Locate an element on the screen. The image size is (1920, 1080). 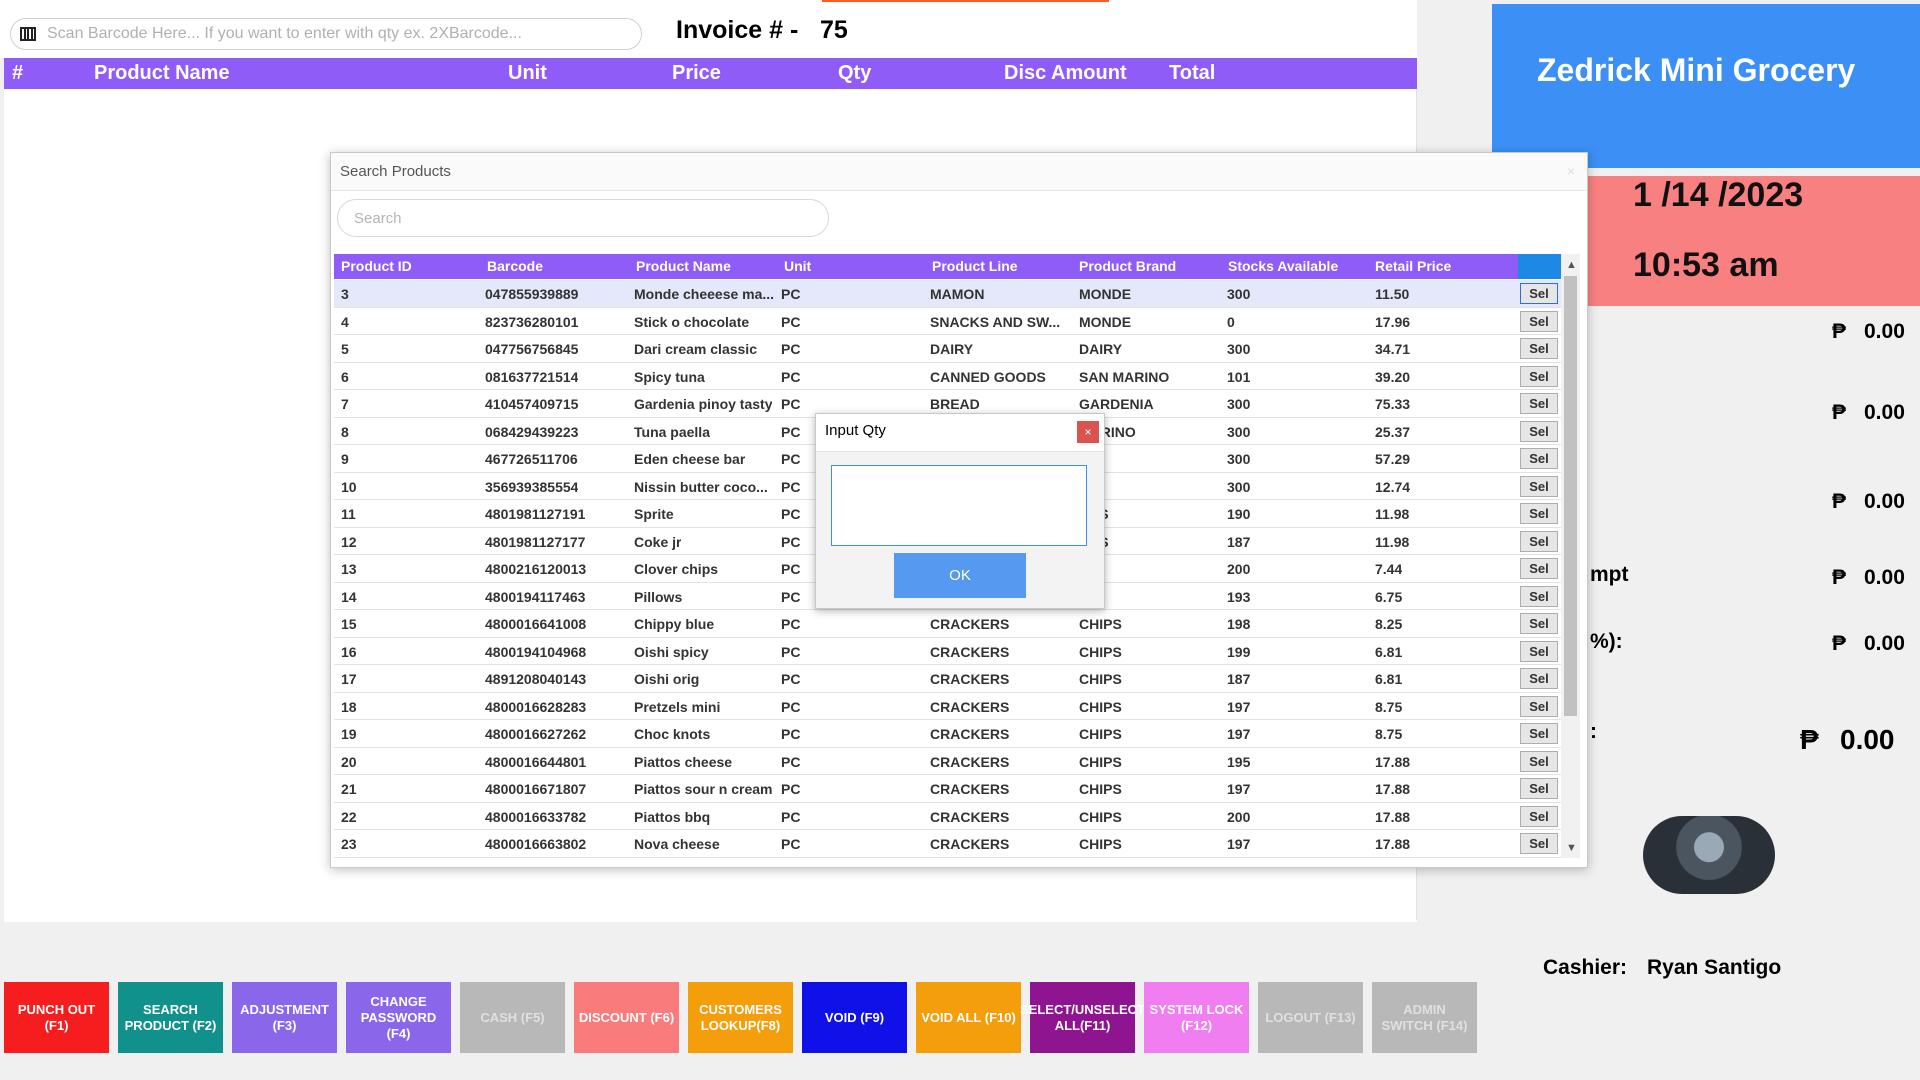
store-name: Zedrick Mini Grocery is located at coordinates (1696, 70).